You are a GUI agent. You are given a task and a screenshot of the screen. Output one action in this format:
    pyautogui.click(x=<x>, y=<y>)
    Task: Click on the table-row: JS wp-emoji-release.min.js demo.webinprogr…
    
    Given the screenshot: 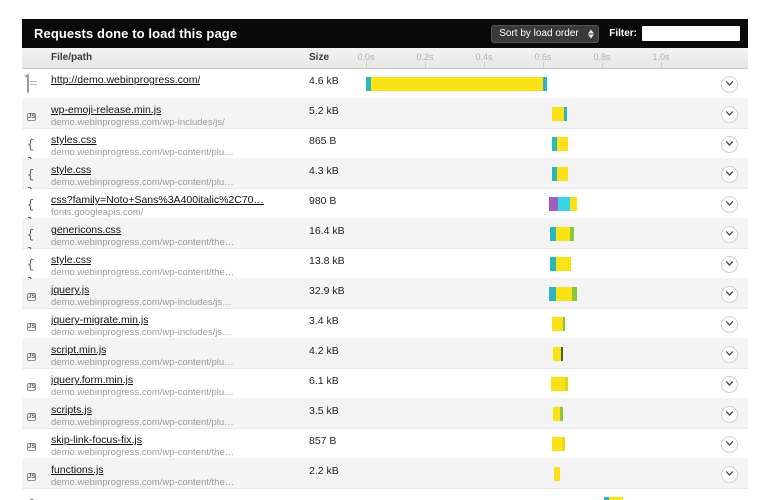 What is the action you would take?
    pyautogui.click(x=385, y=114)
    